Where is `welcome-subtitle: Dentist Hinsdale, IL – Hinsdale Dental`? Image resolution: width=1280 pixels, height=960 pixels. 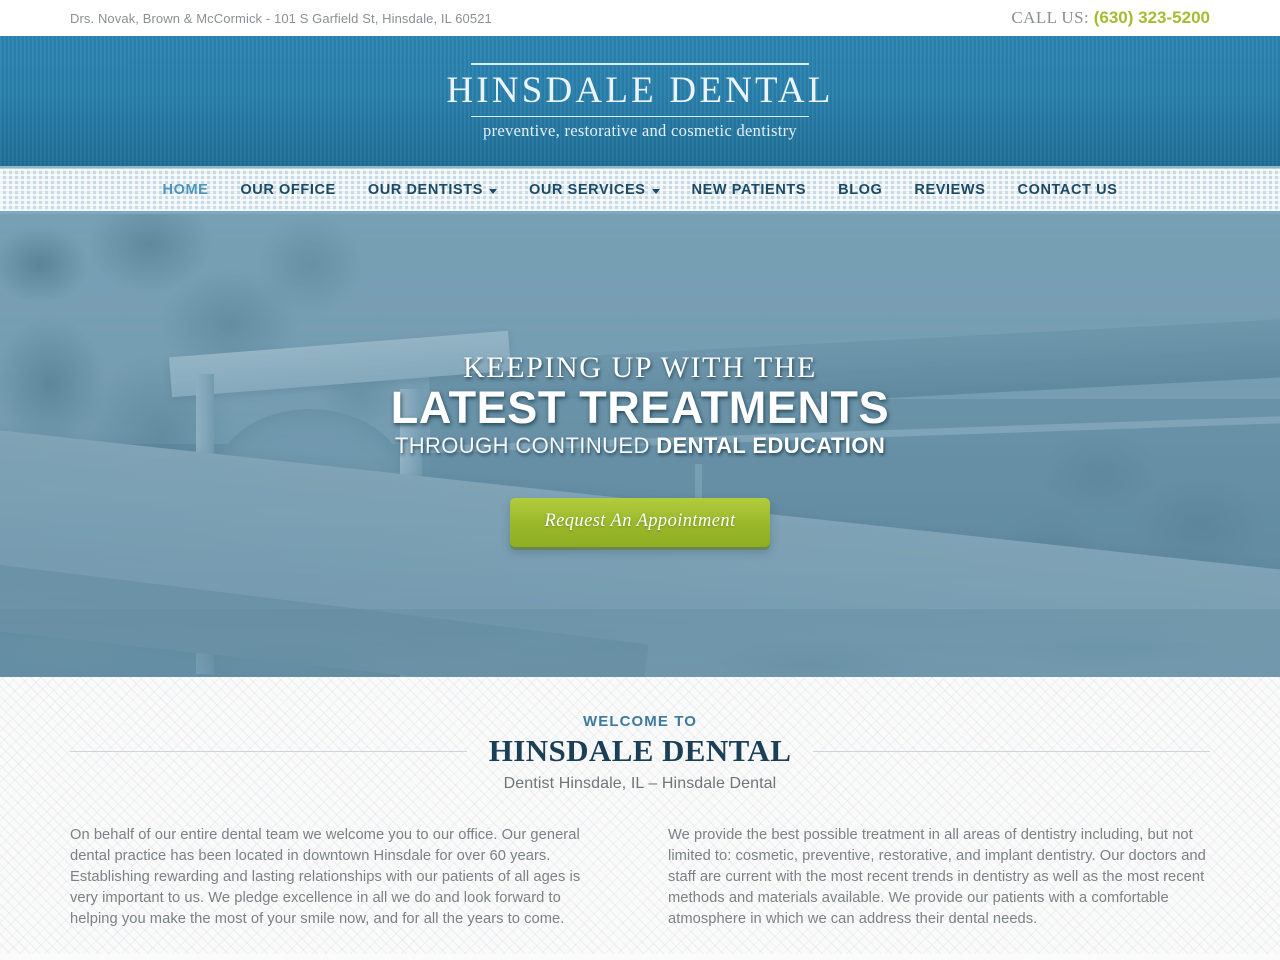
welcome-subtitle: Dentist Hinsdale, IL – Hinsdale Dental is located at coordinates (640, 783).